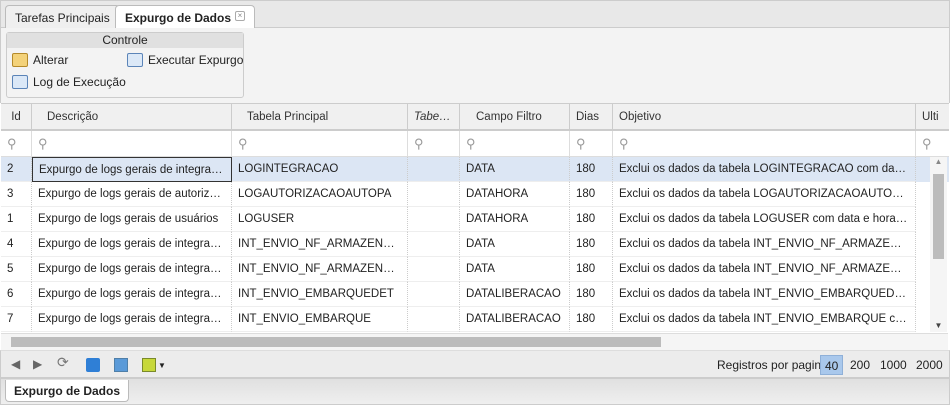  Describe the element at coordinates (132, 143) in the screenshot. I see `filter-descricao: ⚲` at that location.